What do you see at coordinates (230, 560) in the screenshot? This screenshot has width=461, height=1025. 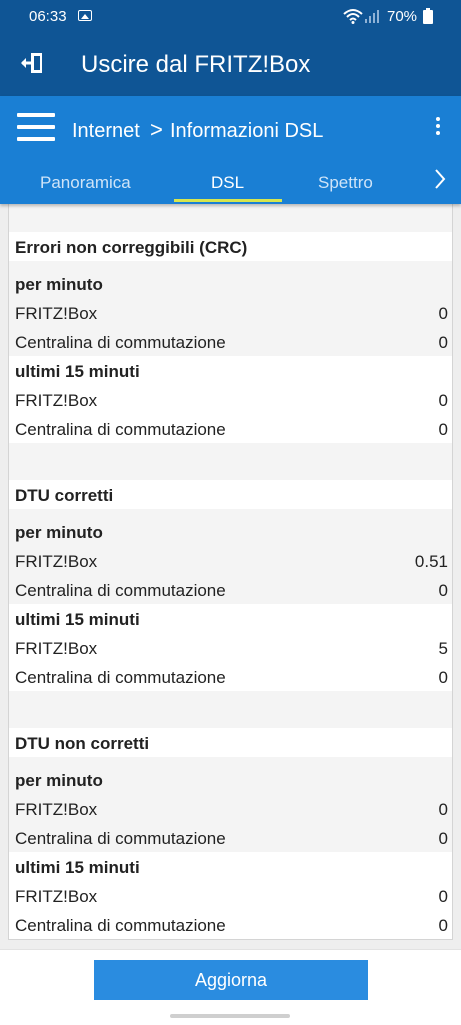 I see `table-row: FRITZ!Box 0.51` at bounding box center [230, 560].